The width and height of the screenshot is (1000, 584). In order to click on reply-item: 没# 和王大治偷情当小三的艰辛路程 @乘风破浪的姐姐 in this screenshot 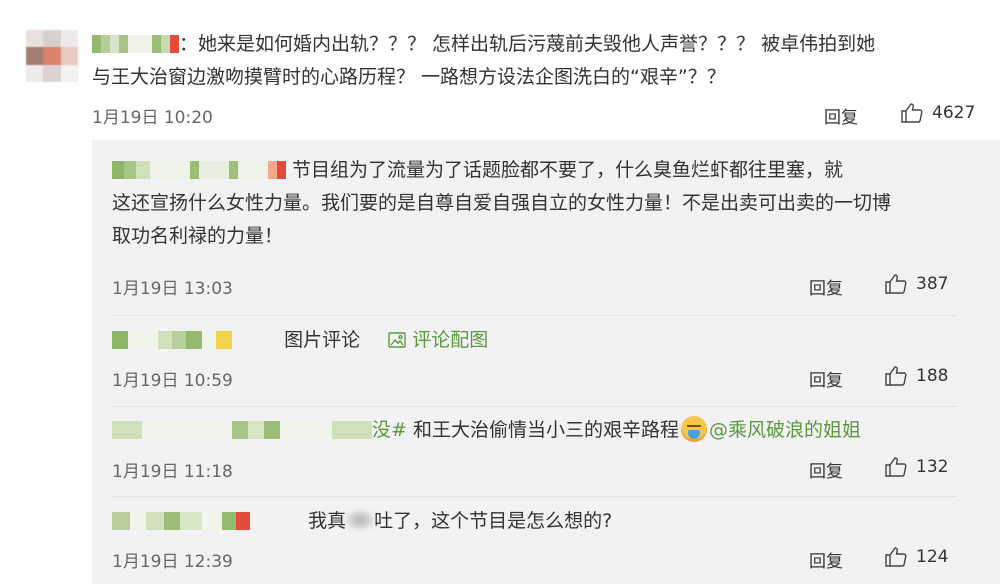, I will do `click(534, 430)`.